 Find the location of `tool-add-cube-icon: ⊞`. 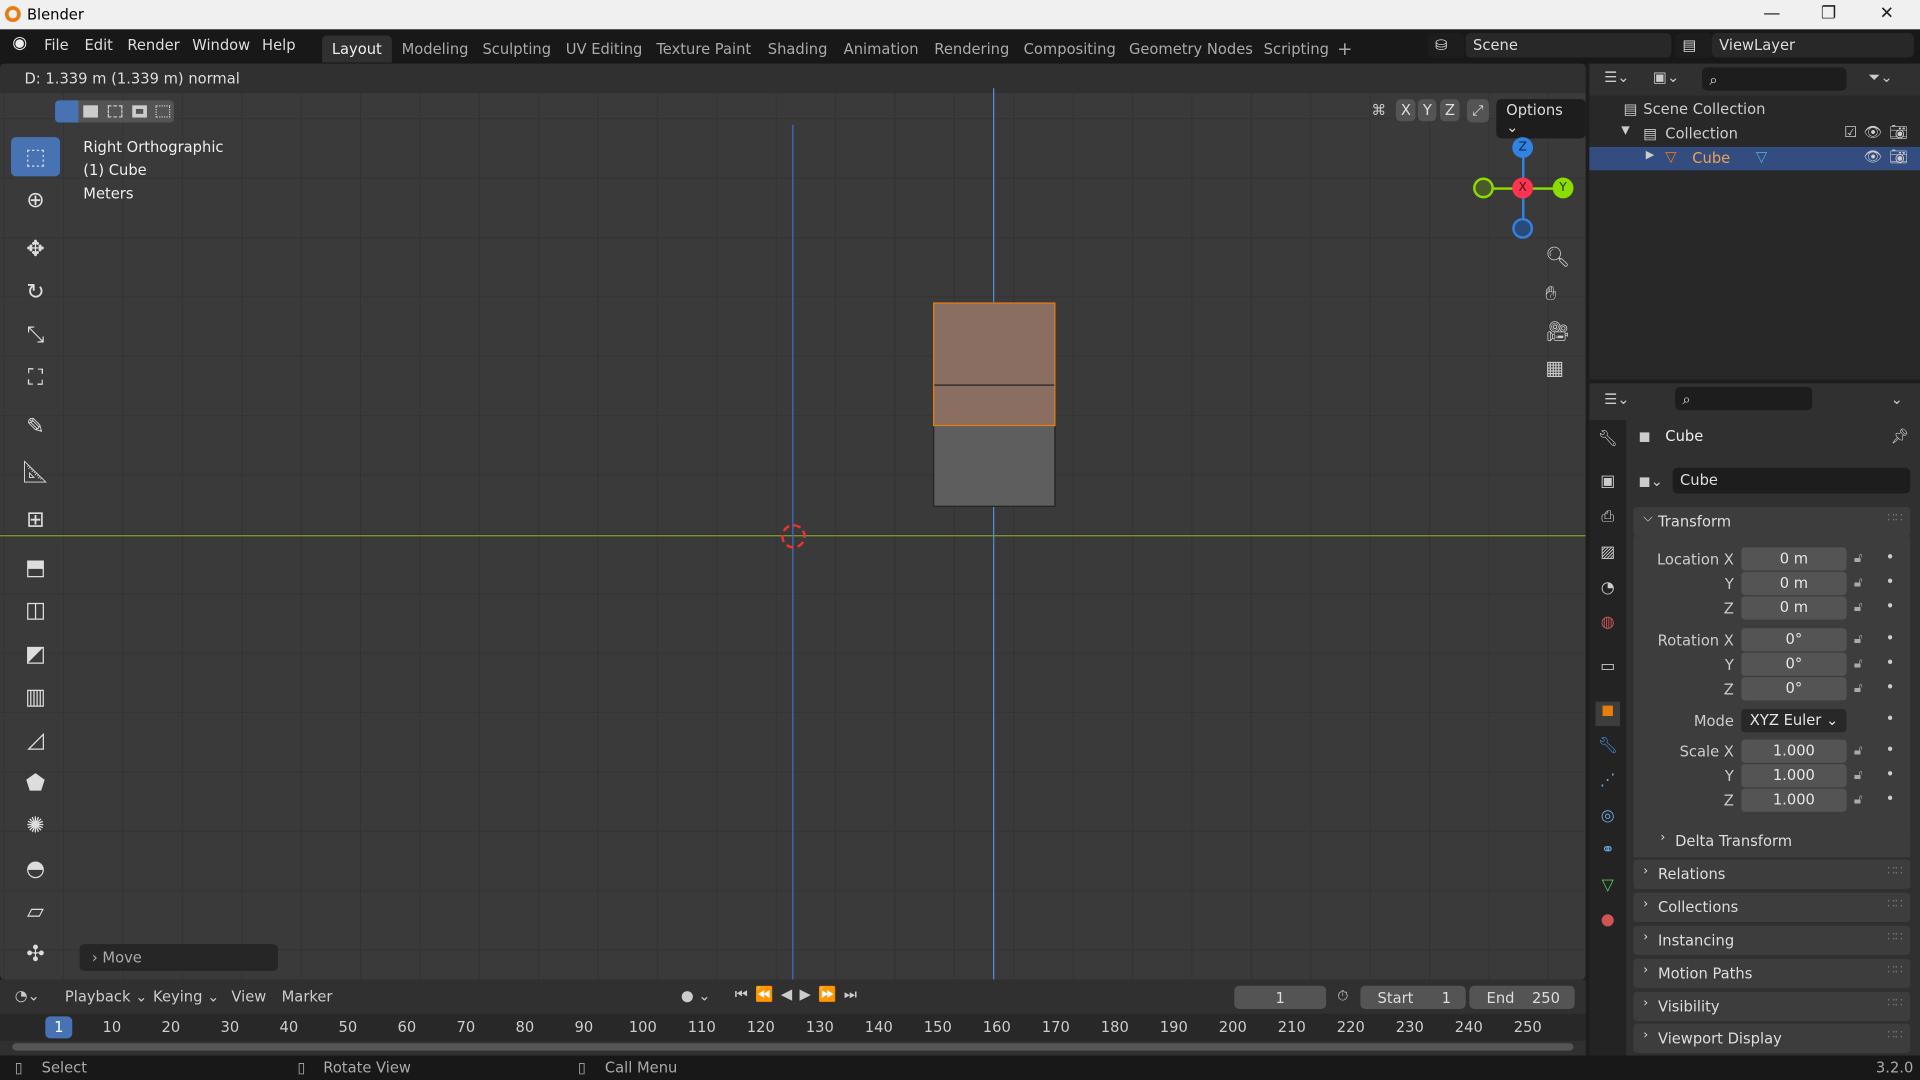

tool-add-cube-icon: ⊞ is located at coordinates (35, 519).